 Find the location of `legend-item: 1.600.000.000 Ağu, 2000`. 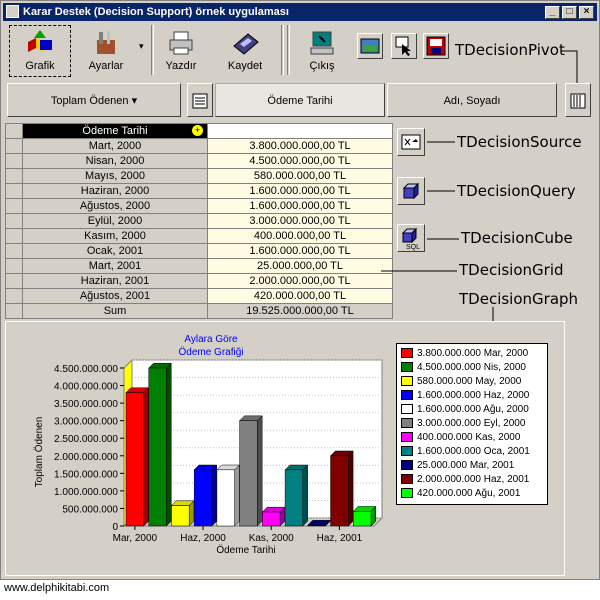

legend-item: 1.600.000.000 Ağu, 2000 is located at coordinates (465, 411).